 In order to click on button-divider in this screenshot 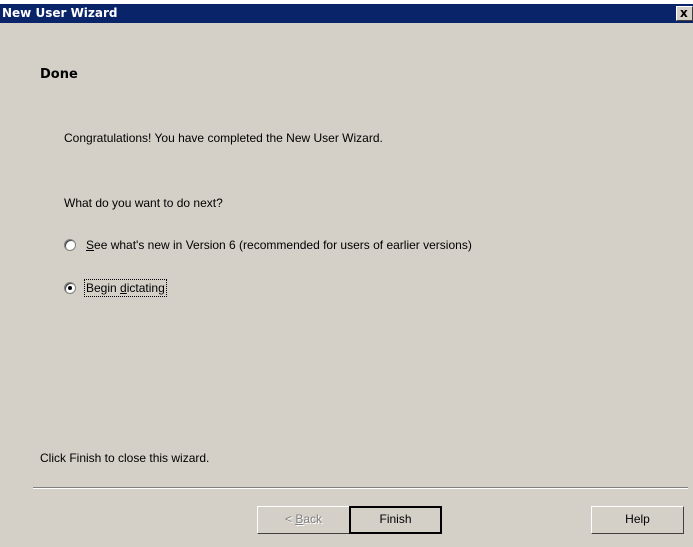, I will do `click(360, 488)`.